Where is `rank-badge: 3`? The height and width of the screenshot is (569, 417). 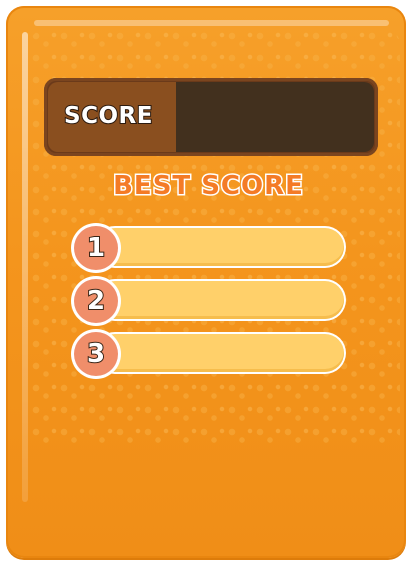
rank-badge: 3 is located at coordinates (96, 354).